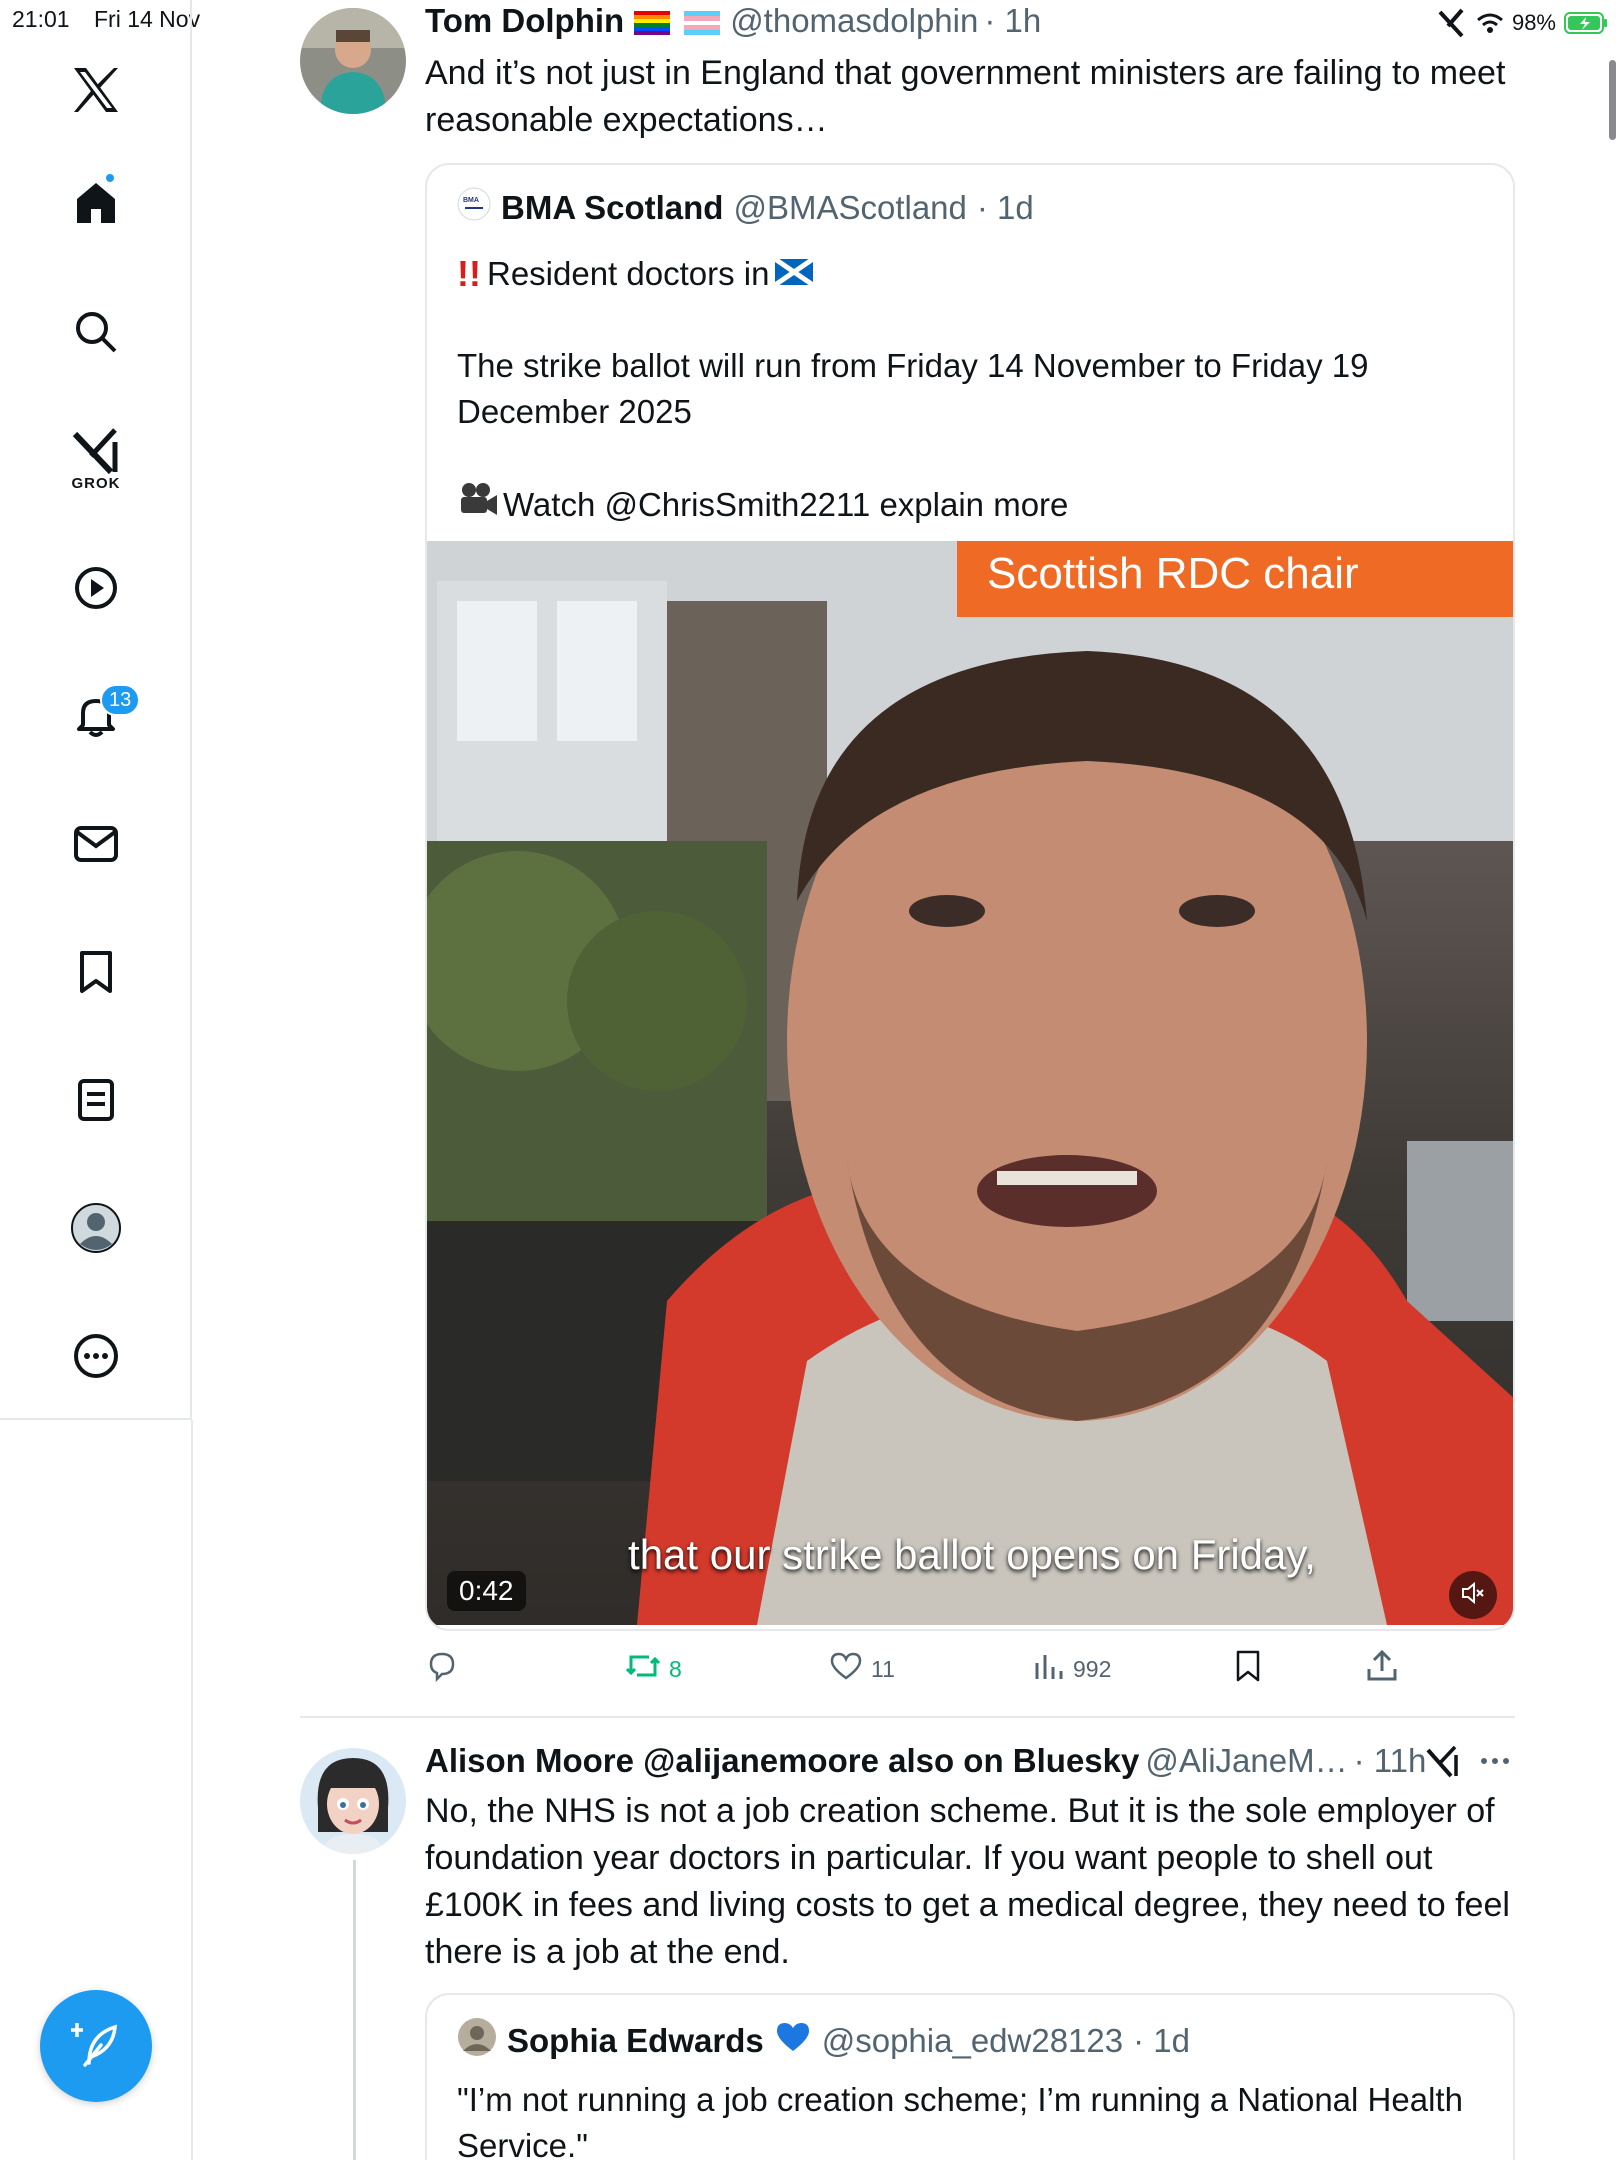  What do you see at coordinates (628, 273) in the screenshot?
I see `quote-line-1-text: Resident doctors in` at bounding box center [628, 273].